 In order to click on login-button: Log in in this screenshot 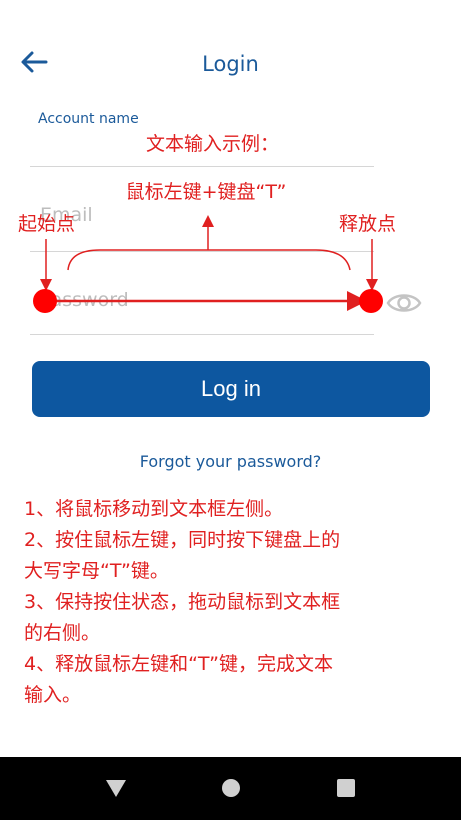, I will do `click(231, 389)`.